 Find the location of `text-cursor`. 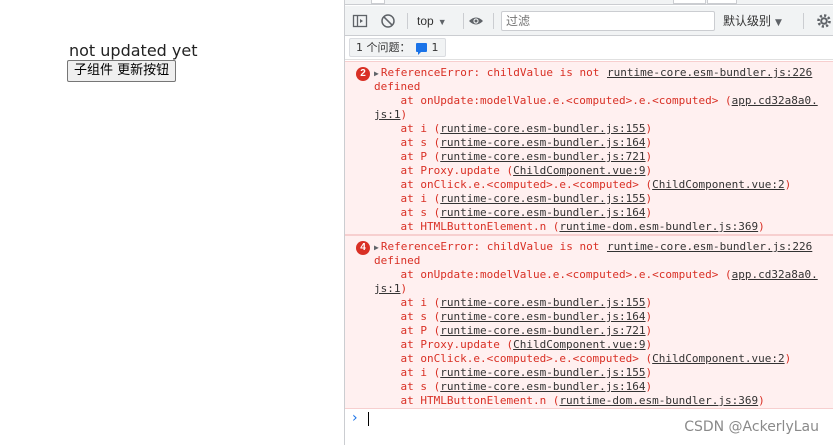

text-cursor is located at coordinates (368, 419).